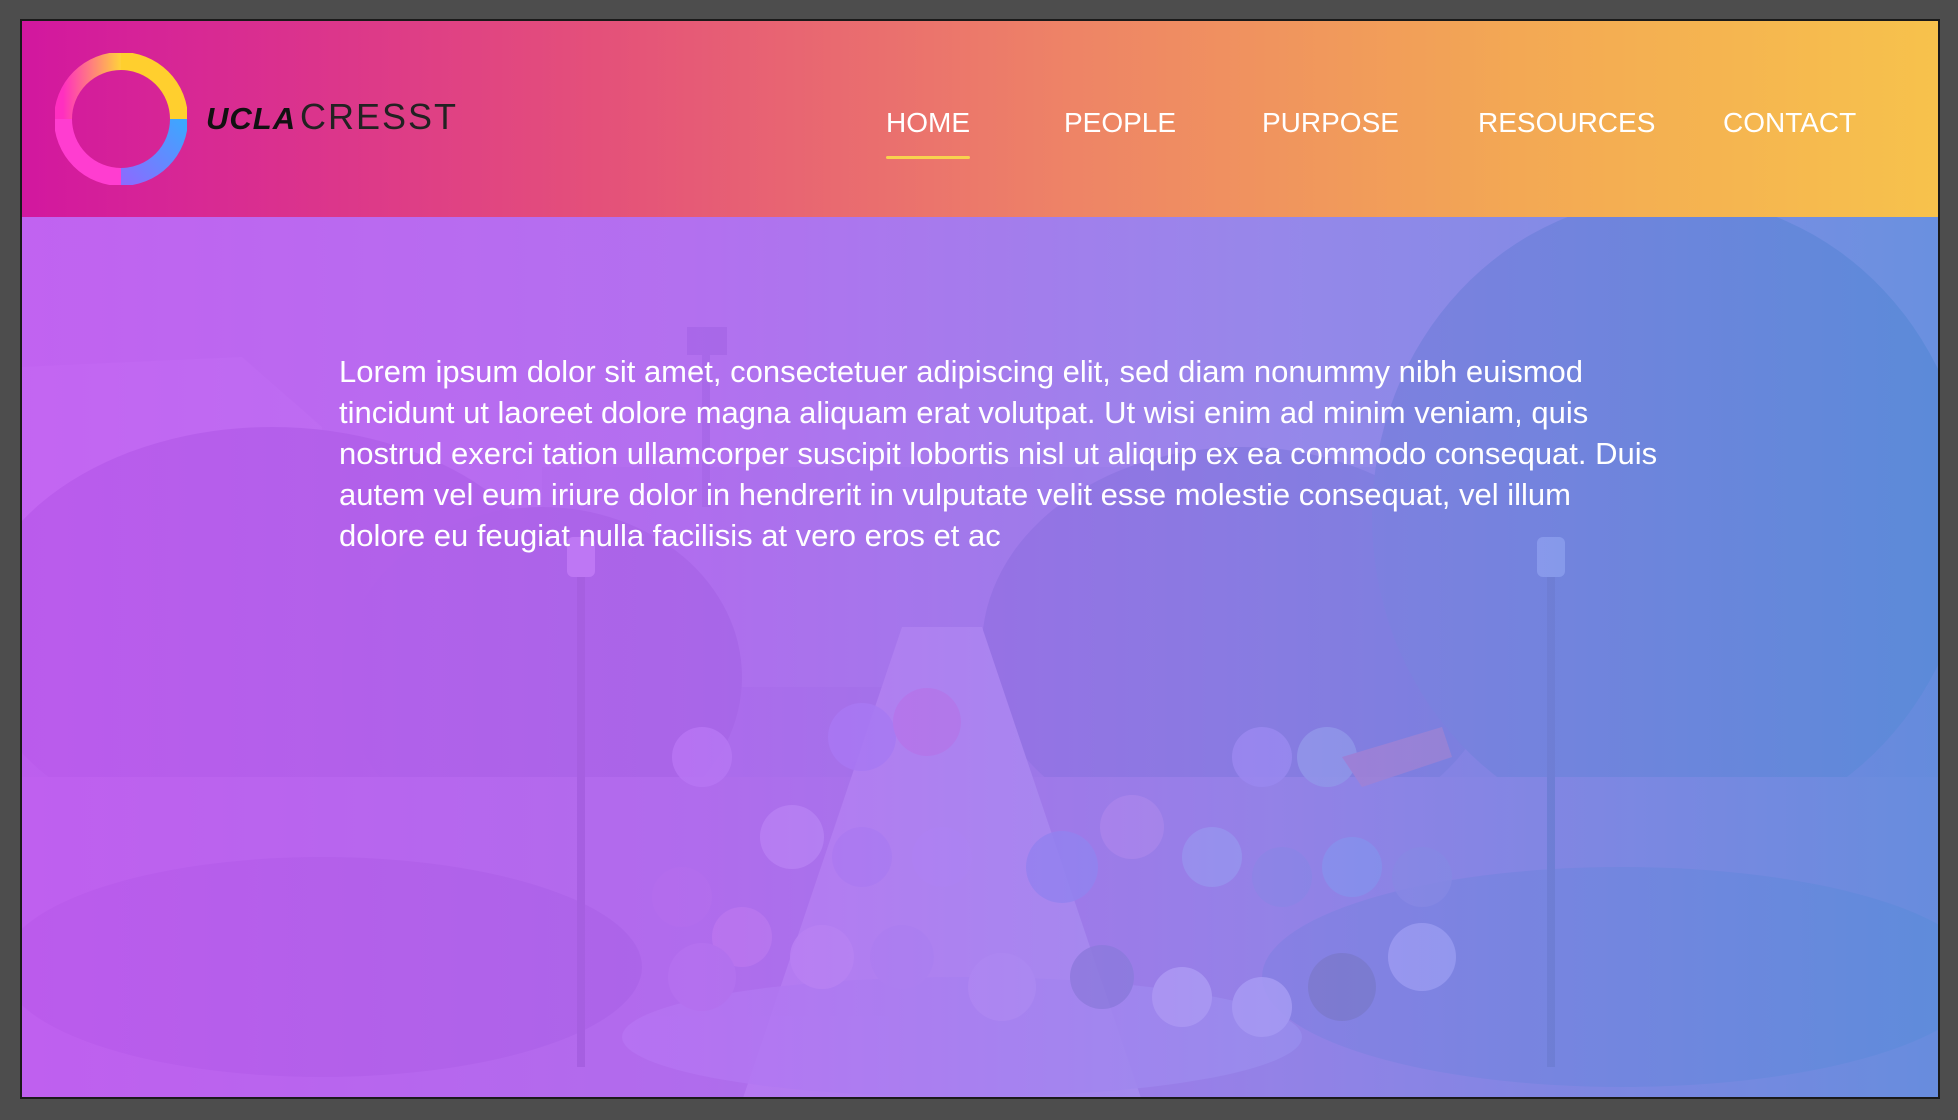 The height and width of the screenshot is (1120, 1958). I want to click on nav-home: HOME, so click(928, 123).